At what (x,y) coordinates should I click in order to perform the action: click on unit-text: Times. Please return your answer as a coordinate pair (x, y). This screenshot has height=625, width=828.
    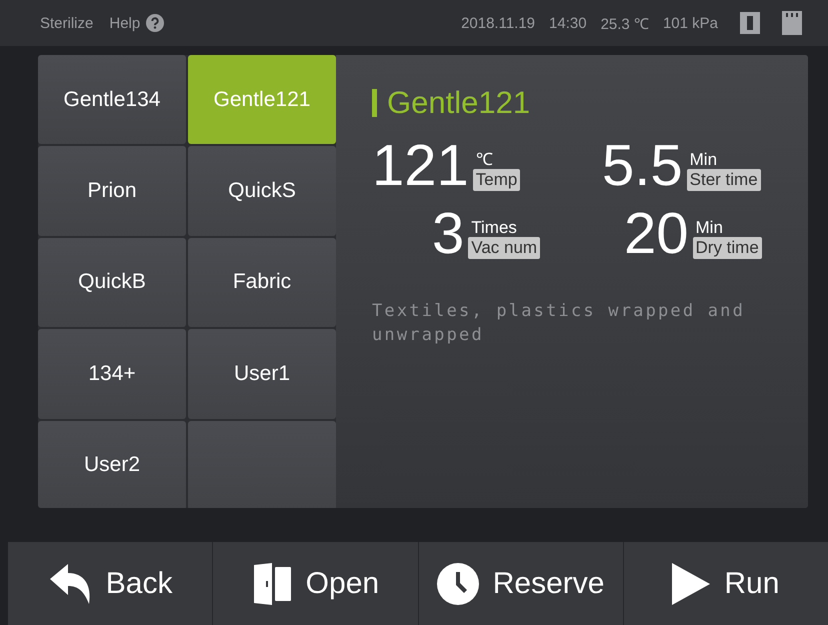
    Looking at the image, I should click on (493, 228).